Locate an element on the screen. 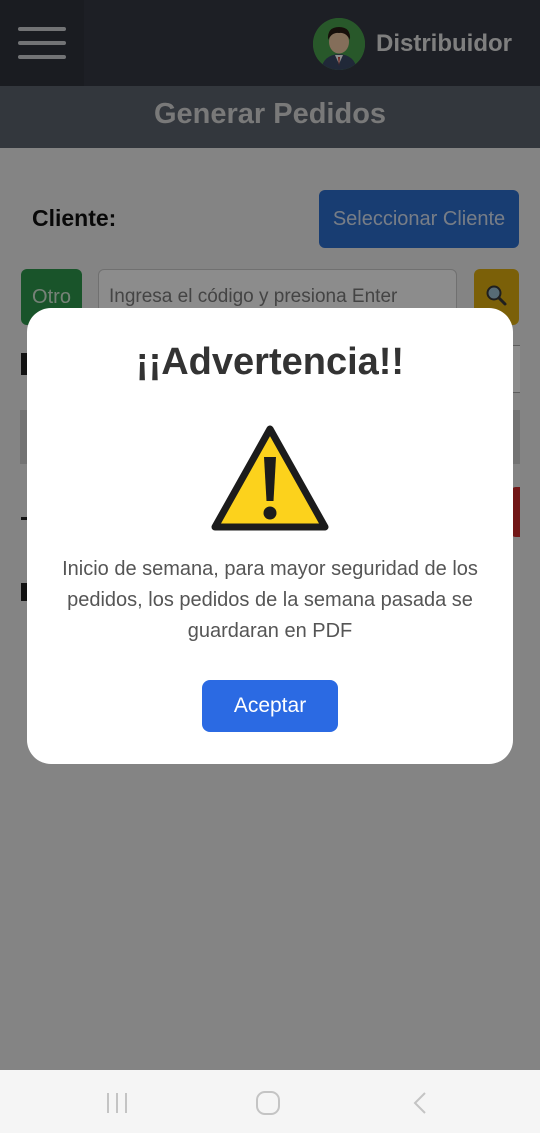  system-nav-bar is located at coordinates (270, 1101).